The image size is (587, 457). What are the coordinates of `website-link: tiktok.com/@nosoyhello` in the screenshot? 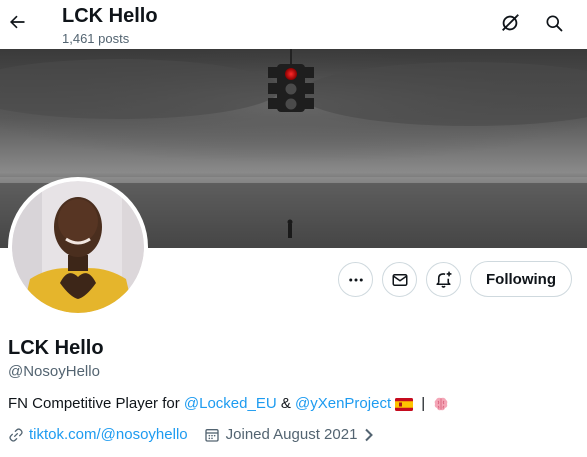 It's located at (108, 435).